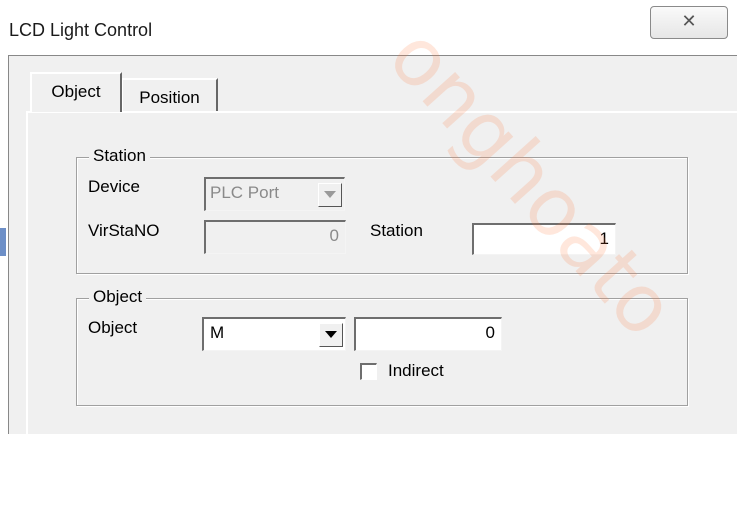 This screenshot has height=513, width=737. What do you see at coordinates (275, 237) in the screenshot?
I see `virstano-input: 0` at bounding box center [275, 237].